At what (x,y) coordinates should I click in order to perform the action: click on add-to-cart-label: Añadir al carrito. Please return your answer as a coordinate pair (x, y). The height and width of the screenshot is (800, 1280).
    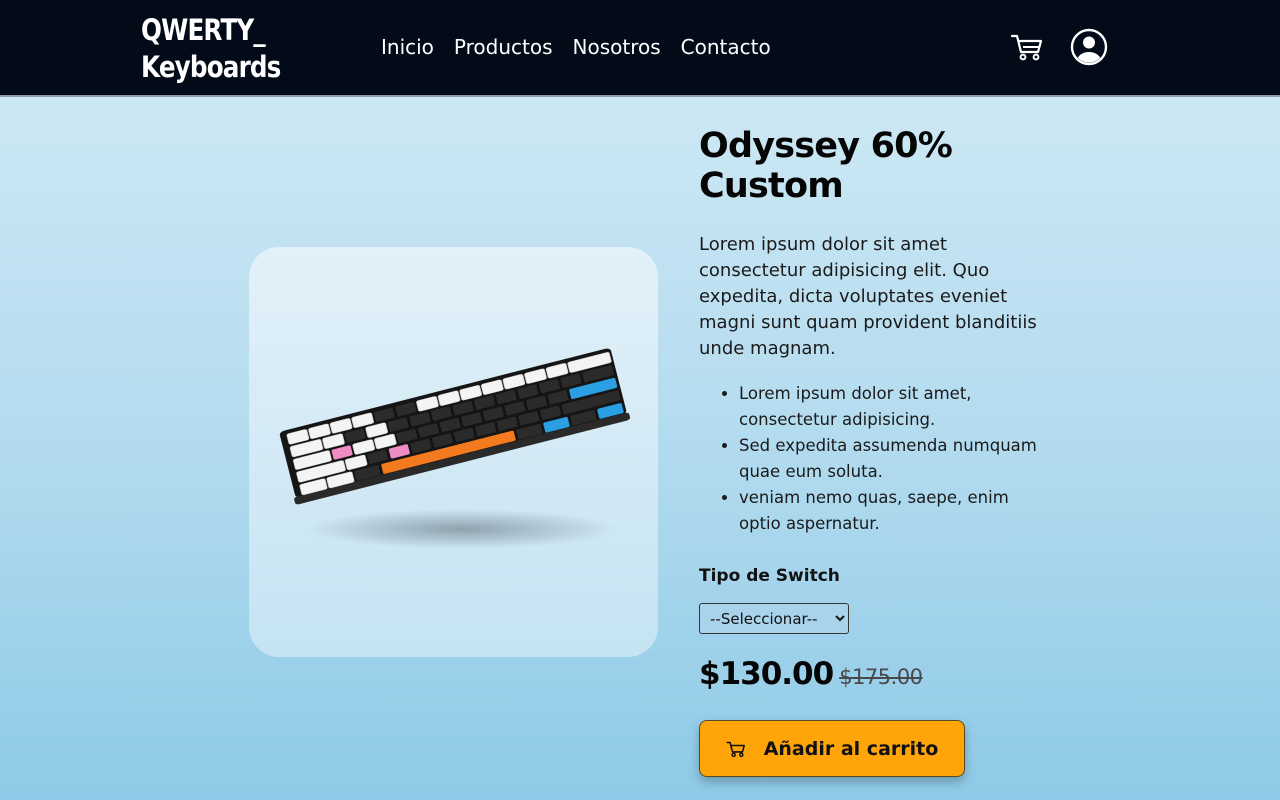
    Looking at the image, I should click on (851, 748).